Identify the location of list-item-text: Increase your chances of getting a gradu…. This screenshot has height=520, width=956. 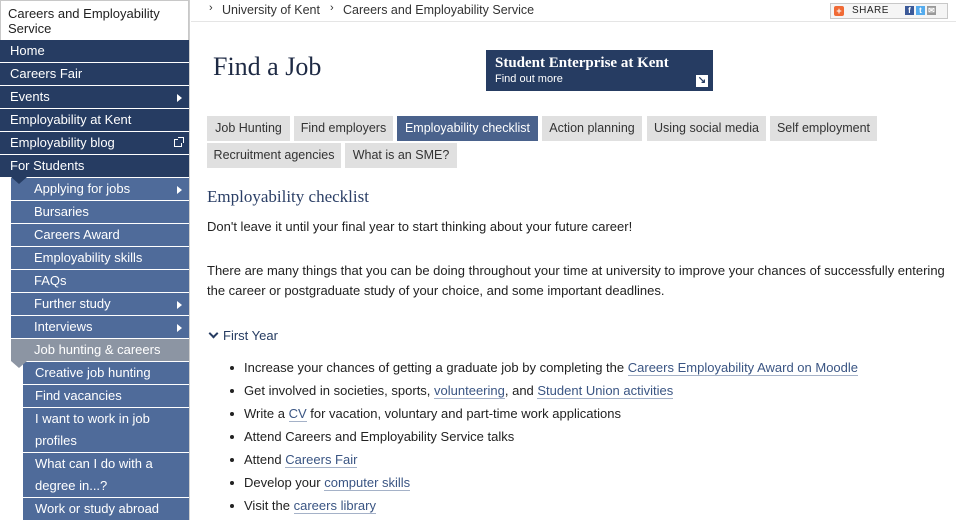
(436, 367).